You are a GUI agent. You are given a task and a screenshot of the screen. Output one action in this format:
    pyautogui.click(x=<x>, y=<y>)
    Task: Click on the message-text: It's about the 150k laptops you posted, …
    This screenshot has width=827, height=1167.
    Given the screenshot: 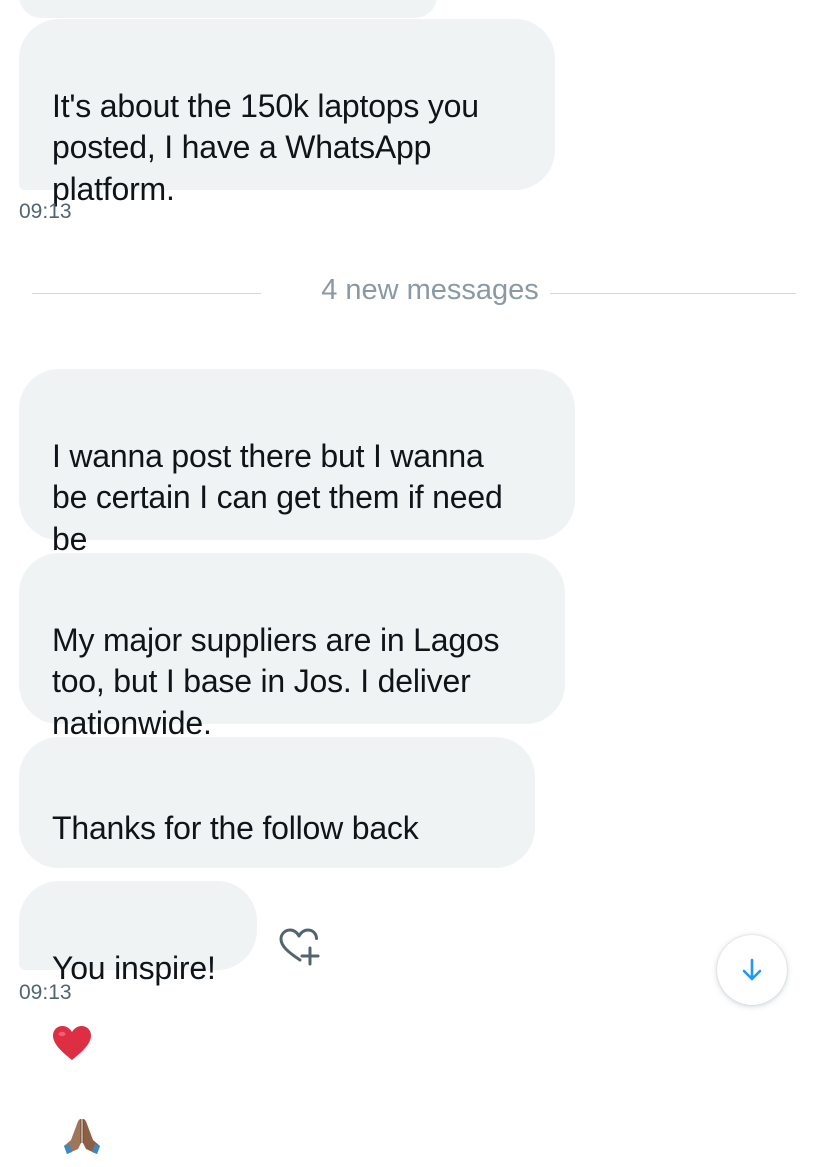 What is the action you would take?
    pyautogui.click(x=265, y=147)
    